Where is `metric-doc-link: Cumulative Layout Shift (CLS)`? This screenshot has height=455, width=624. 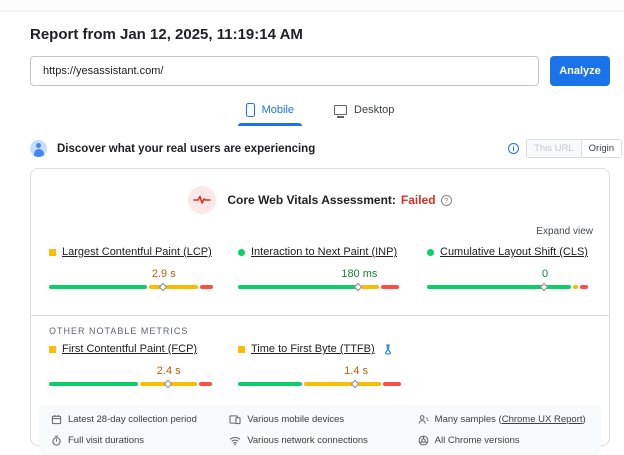
metric-doc-link: Cumulative Layout Shift (CLS) is located at coordinates (514, 252).